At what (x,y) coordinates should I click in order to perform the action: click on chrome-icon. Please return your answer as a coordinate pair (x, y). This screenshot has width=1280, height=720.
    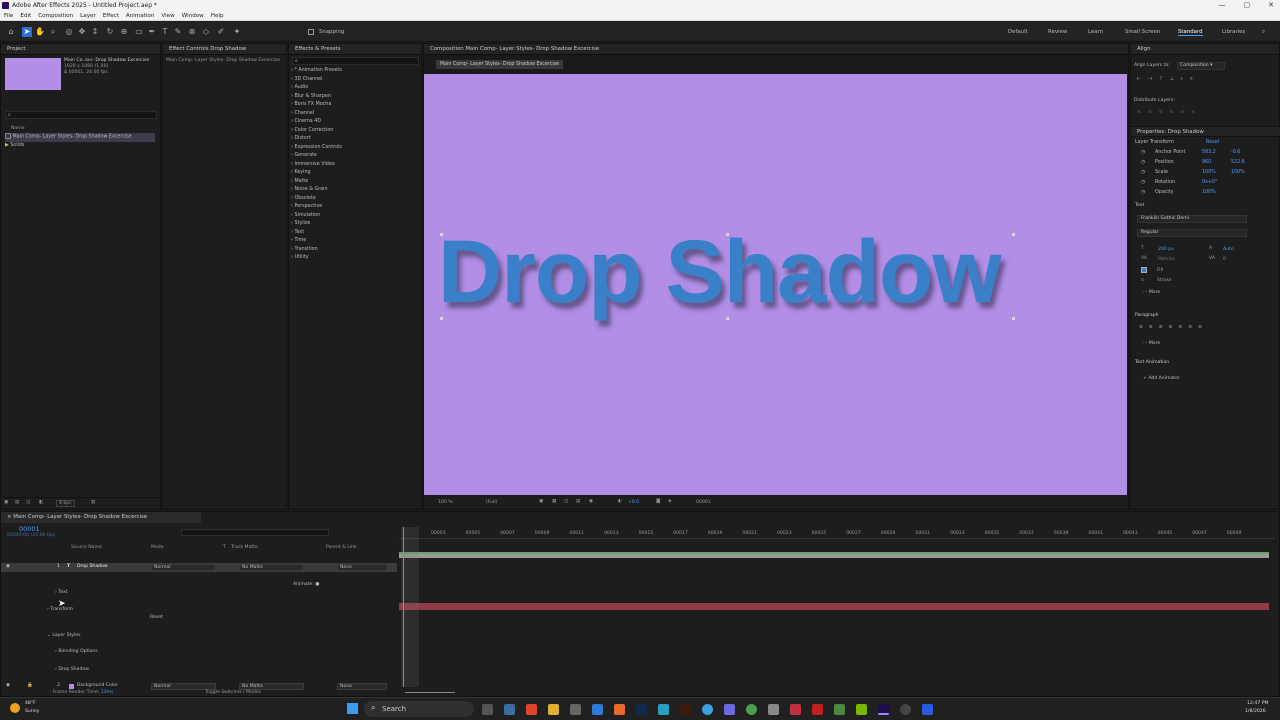
    Looking at the image, I should click on (751, 709).